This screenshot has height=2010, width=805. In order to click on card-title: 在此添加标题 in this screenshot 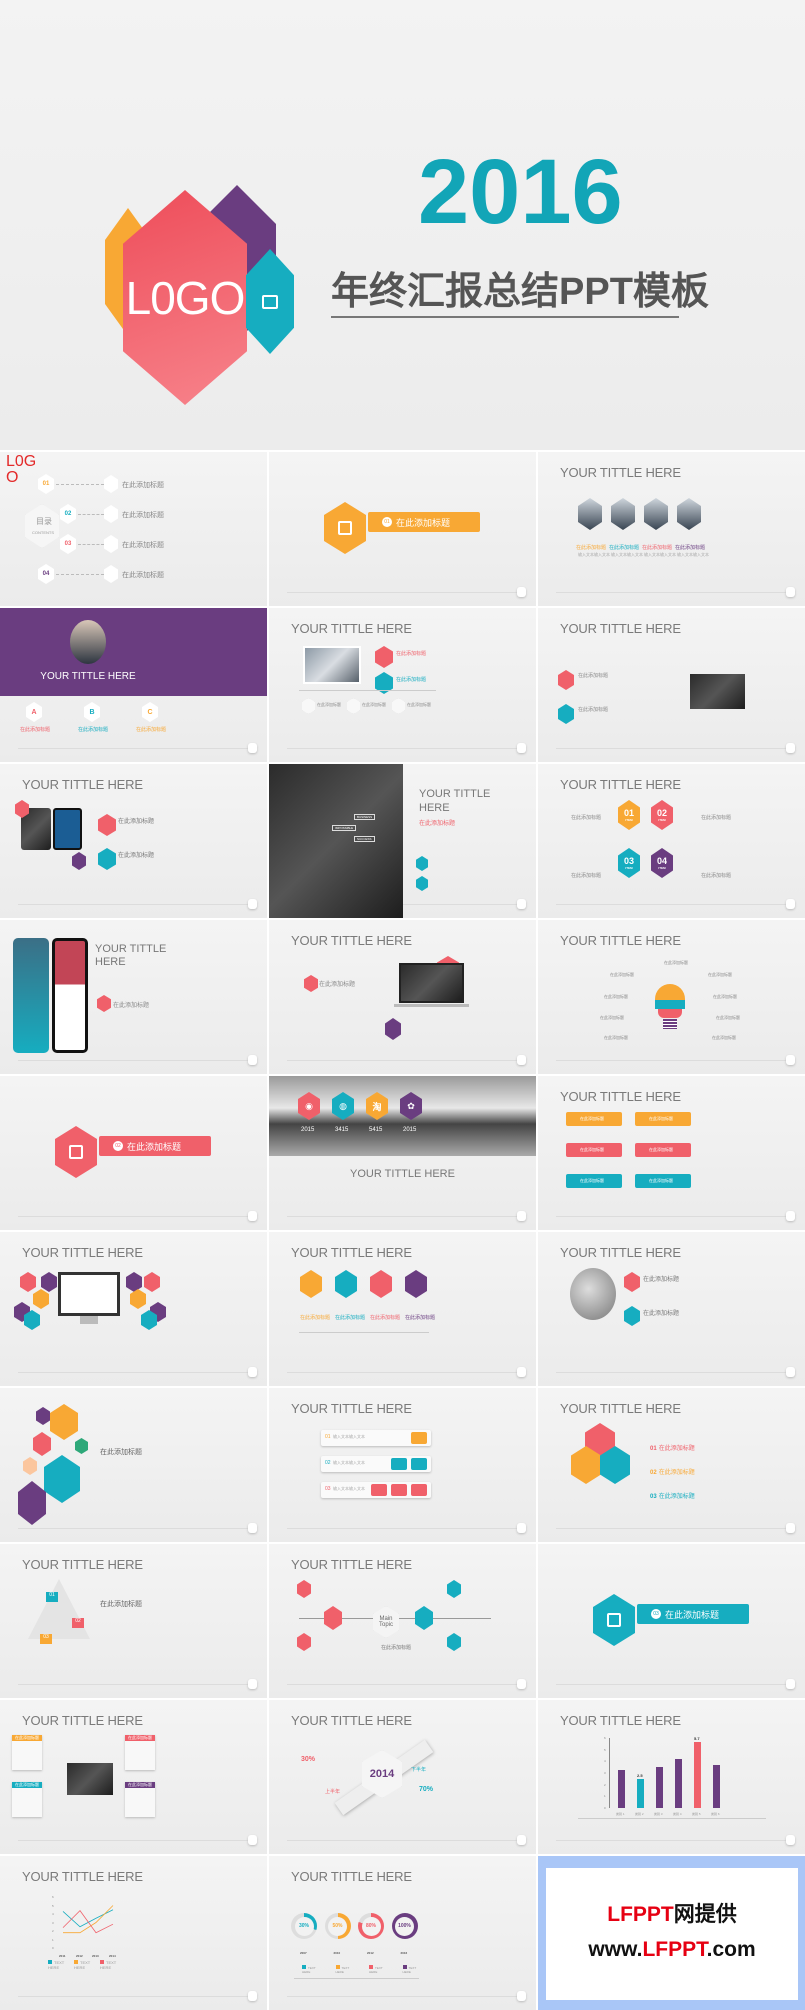, I will do `click(140, 1784)`.